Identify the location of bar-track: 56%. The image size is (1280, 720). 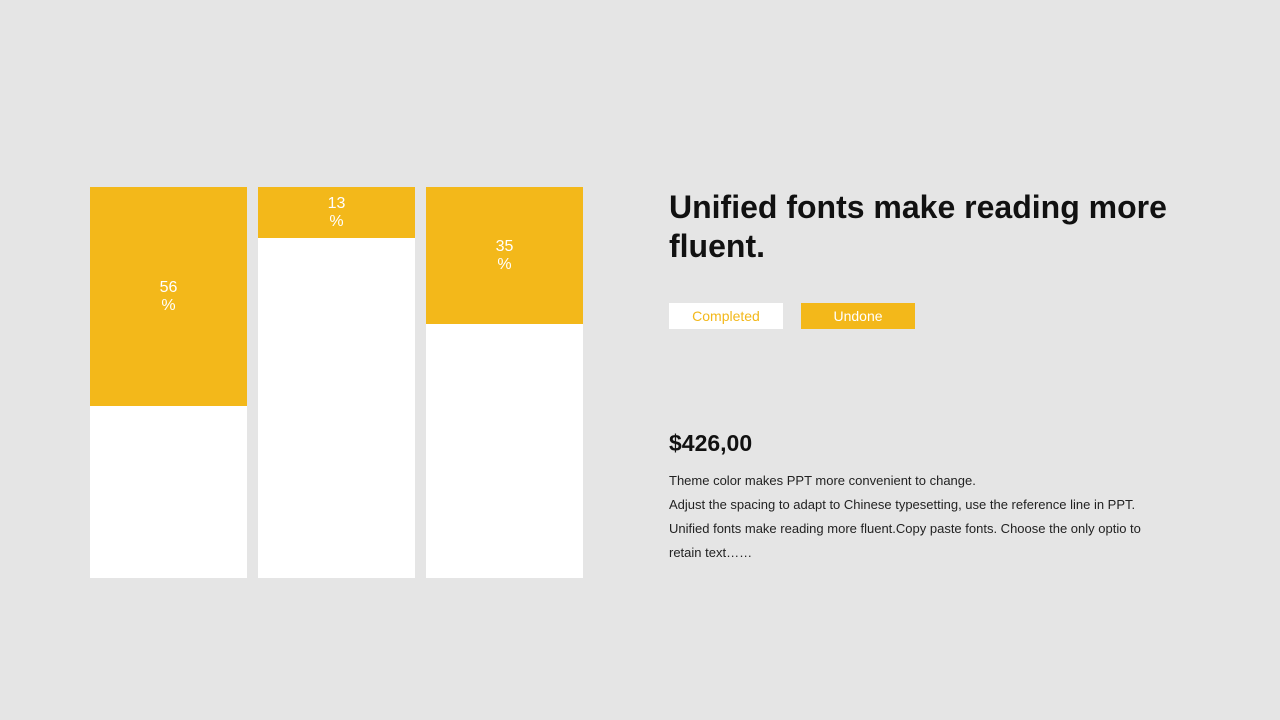
(168, 382).